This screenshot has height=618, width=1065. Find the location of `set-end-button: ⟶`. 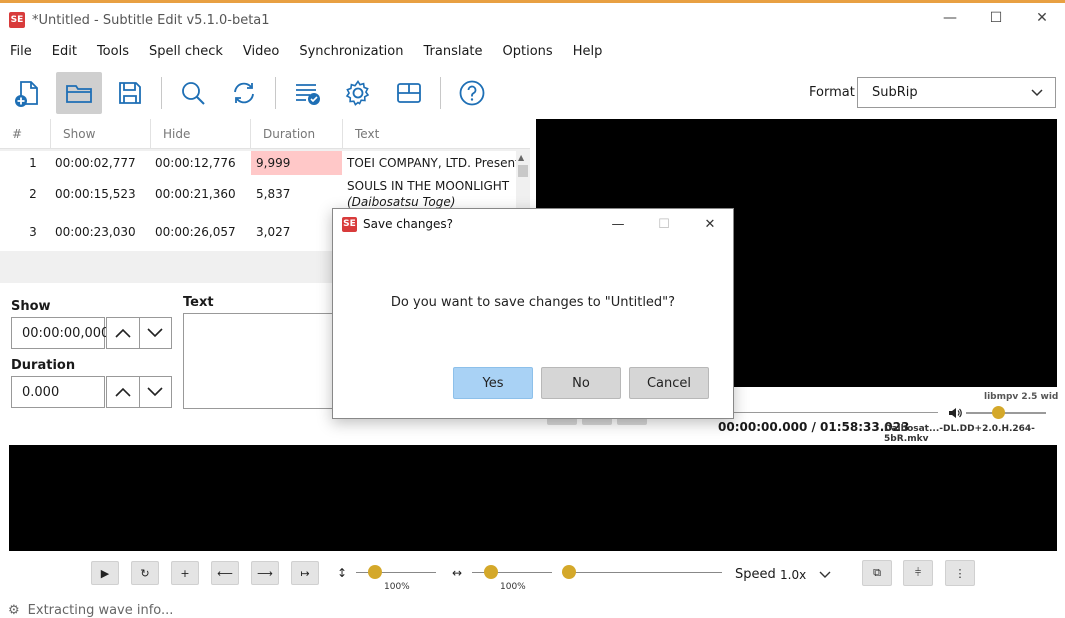

set-end-button: ⟶ is located at coordinates (265, 573).